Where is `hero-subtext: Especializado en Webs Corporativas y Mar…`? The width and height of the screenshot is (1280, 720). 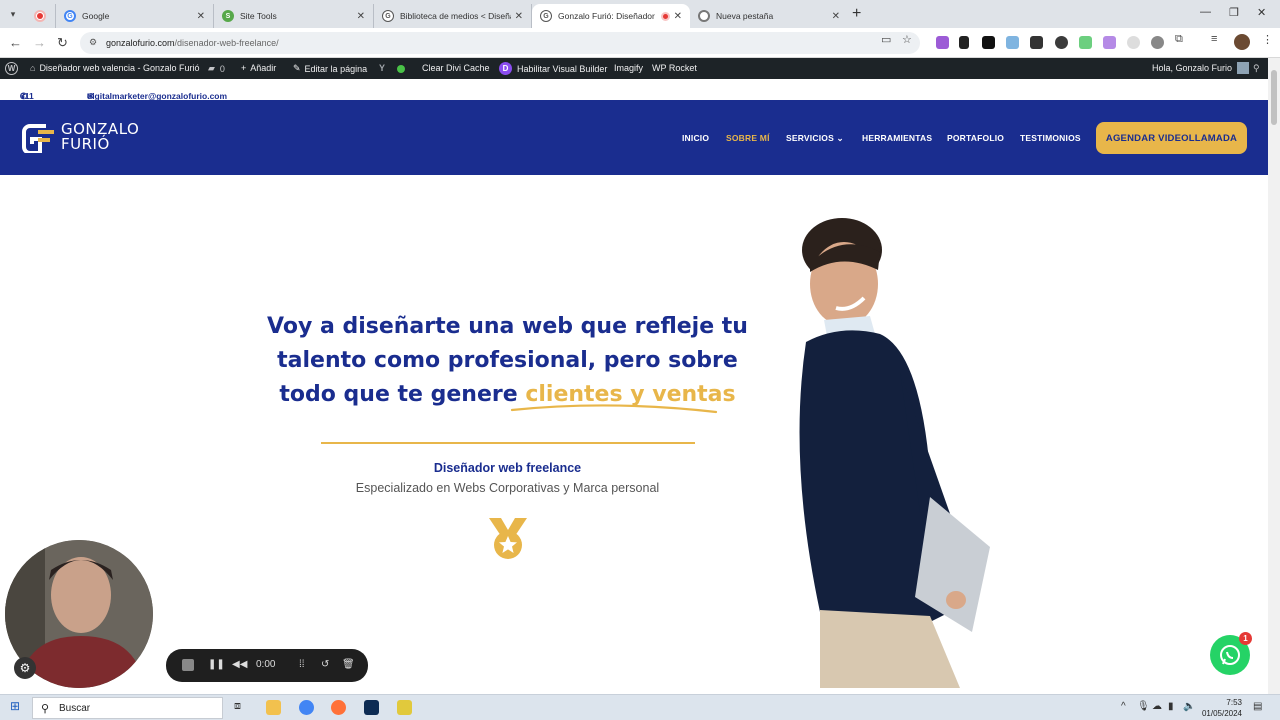 hero-subtext: Especializado en Webs Corporativas y Mar… is located at coordinates (507, 488).